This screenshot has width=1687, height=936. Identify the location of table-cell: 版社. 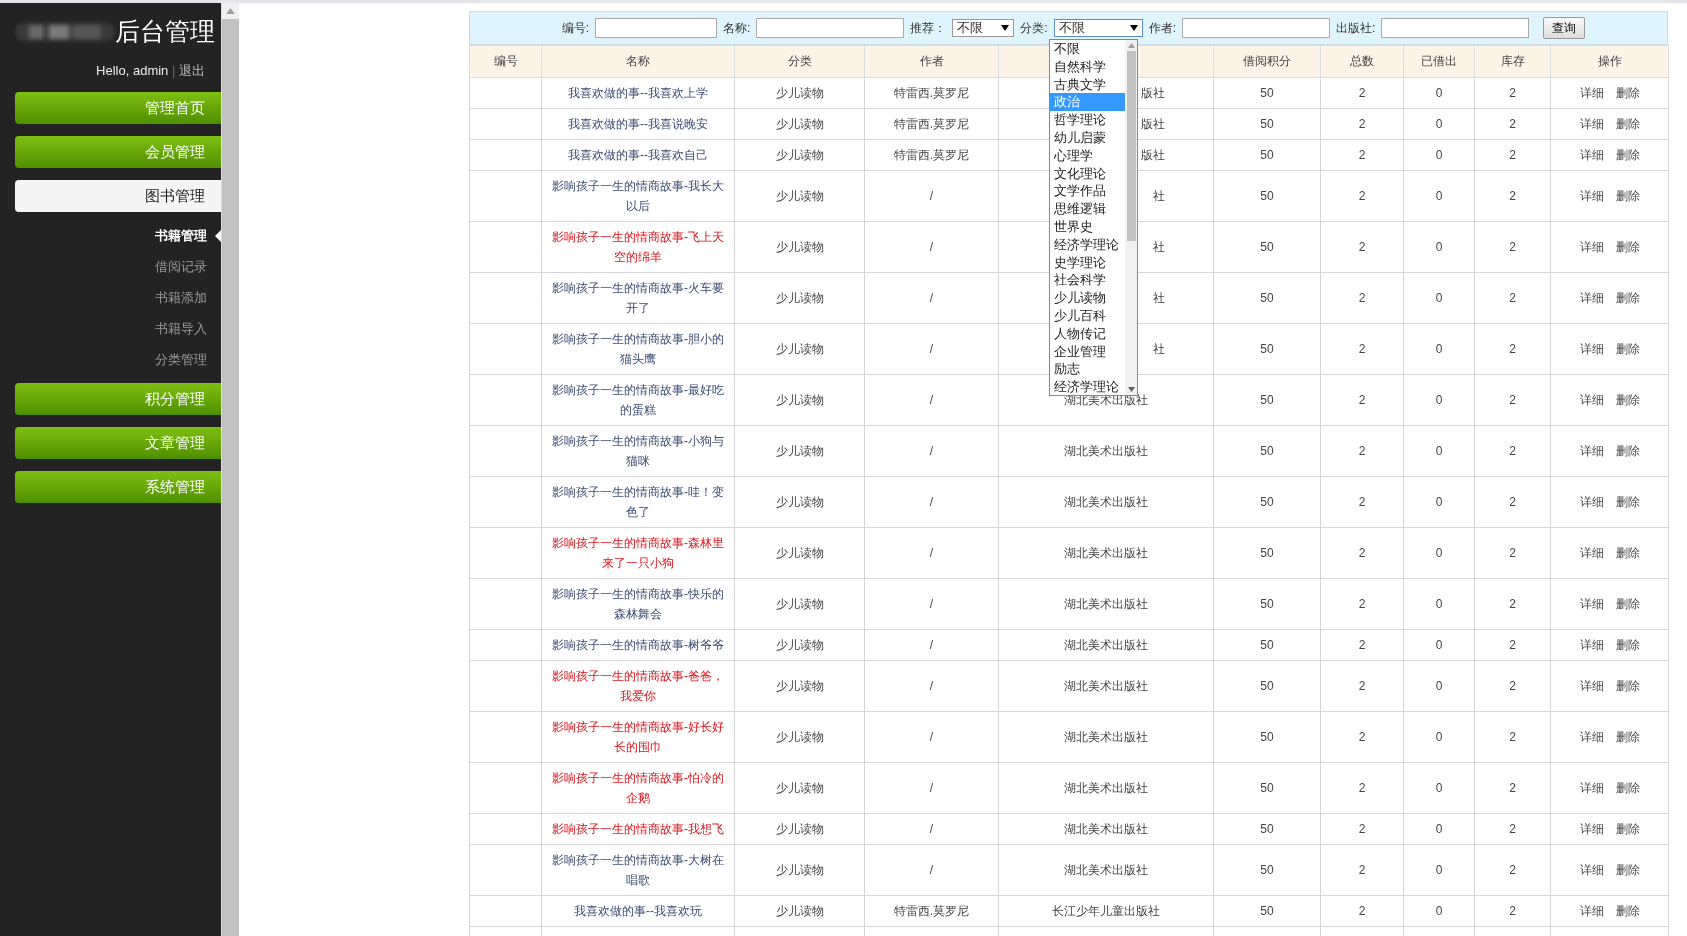
(1153, 93).